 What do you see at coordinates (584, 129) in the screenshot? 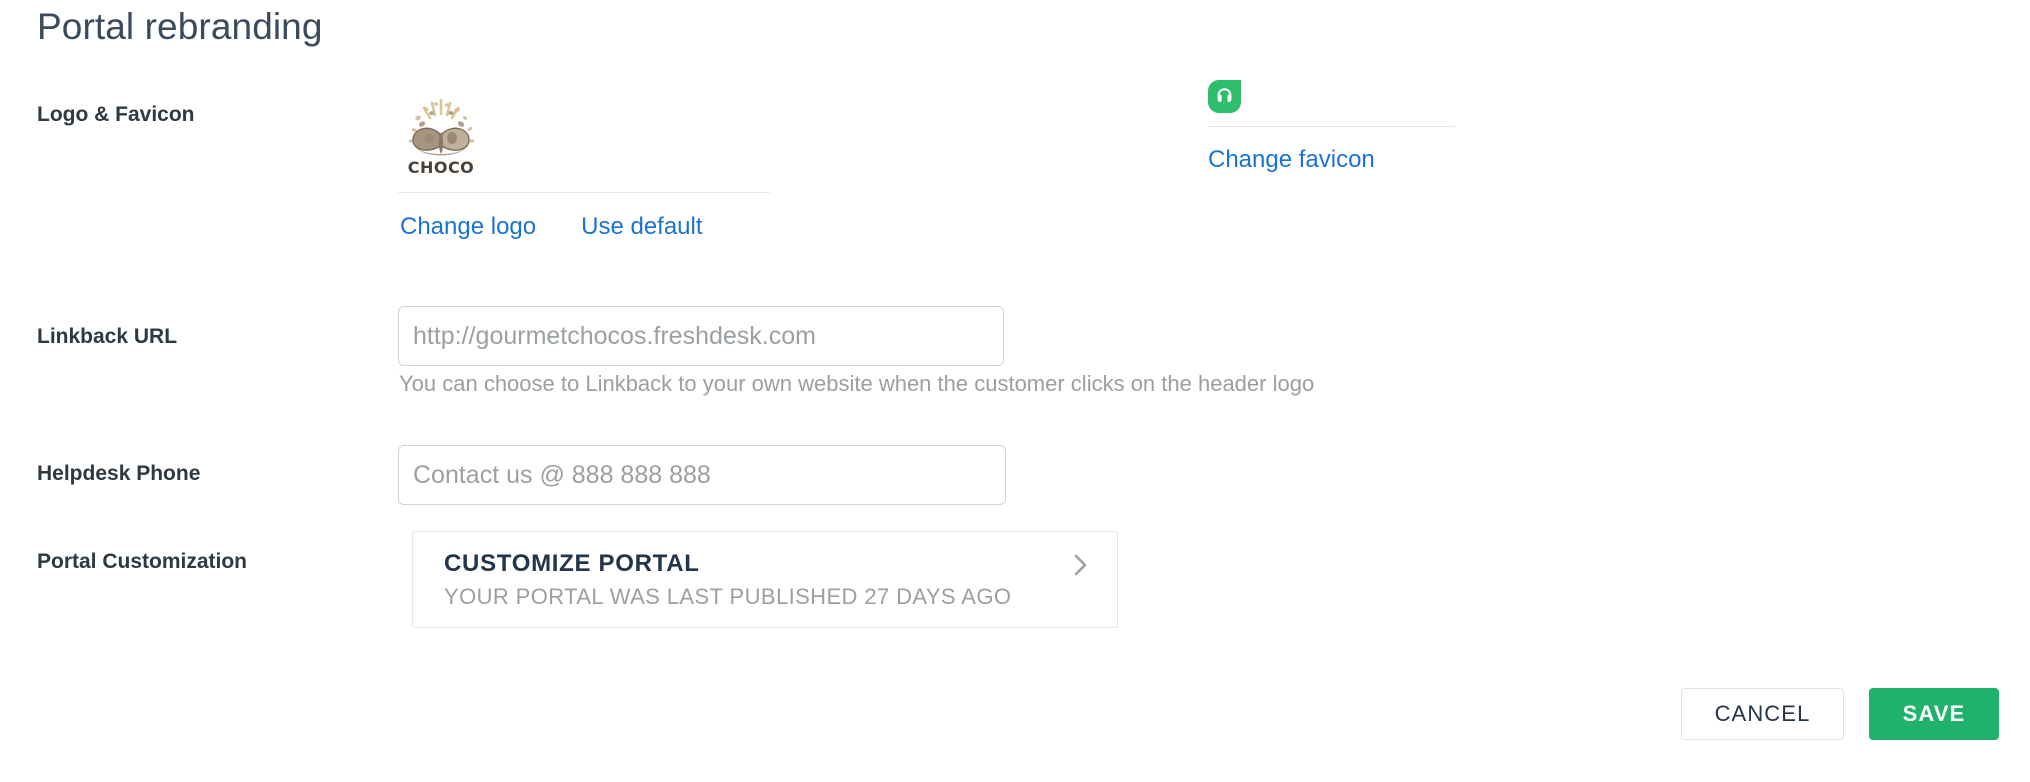
I see `logo-preview: CHOCO` at bounding box center [584, 129].